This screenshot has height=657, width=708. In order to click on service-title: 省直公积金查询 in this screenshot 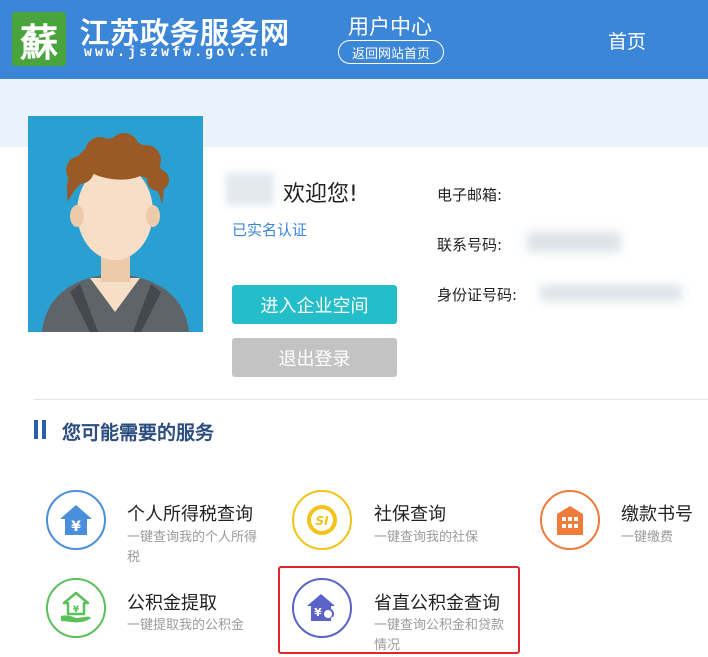, I will do `click(437, 602)`.